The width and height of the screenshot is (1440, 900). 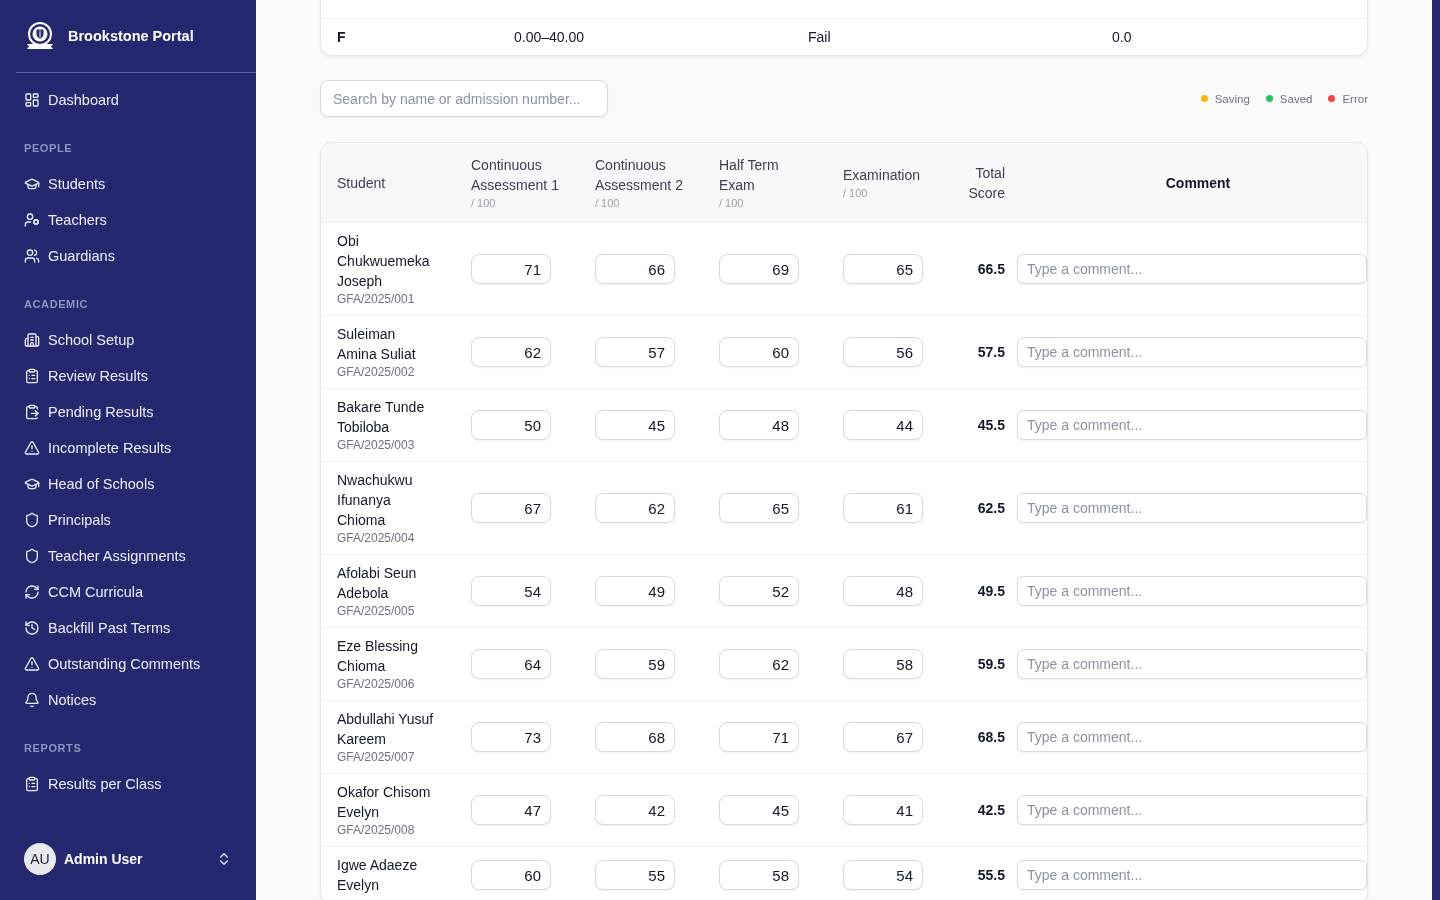 I want to click on score-input: 50, so click(x=511, y=425).